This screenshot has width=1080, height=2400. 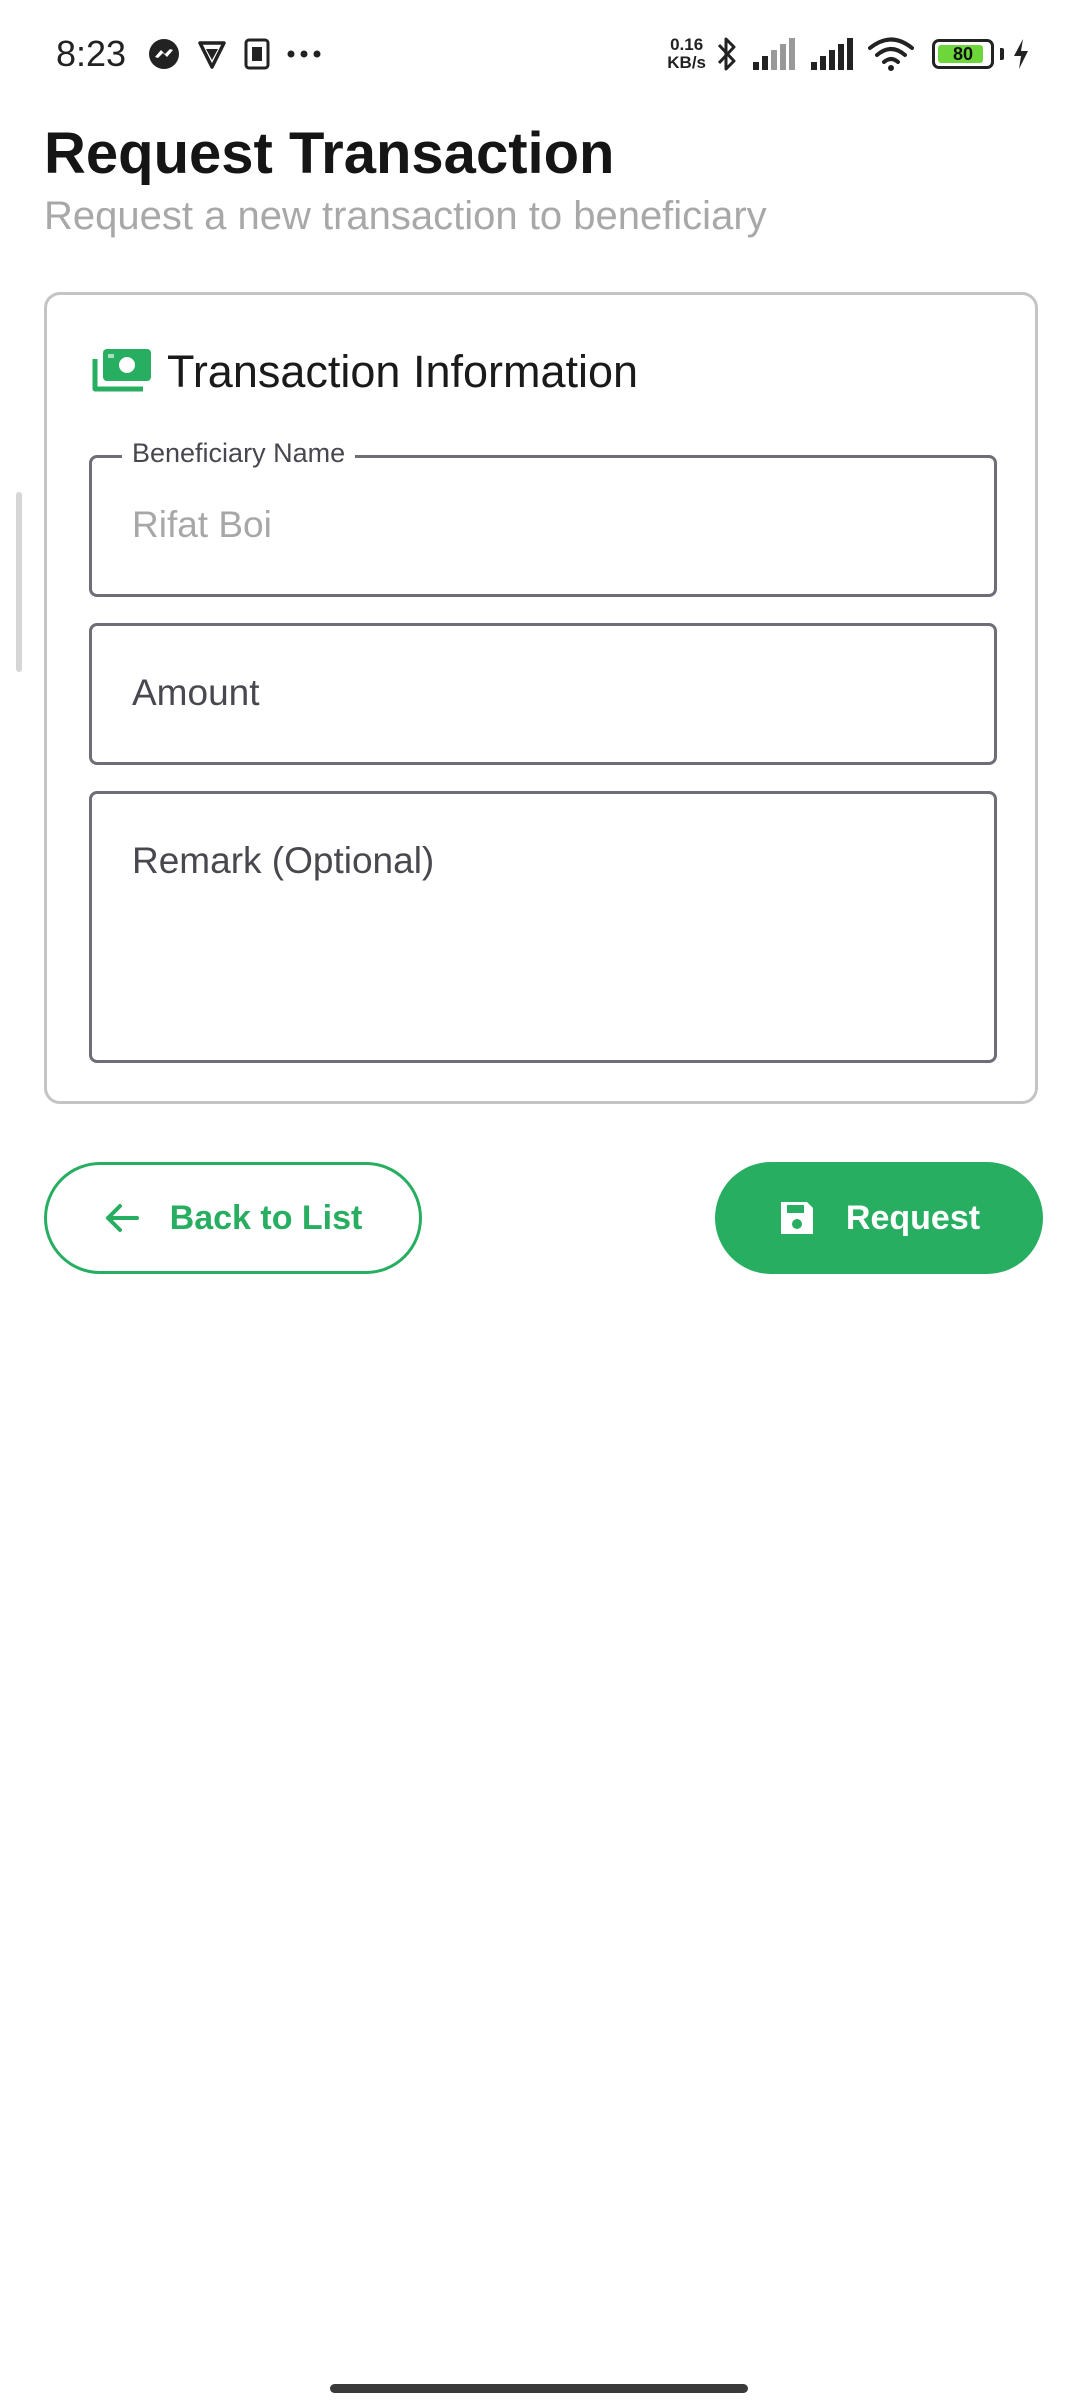 What do you see at coordinates (19, 582) in the screenshot?
I see `scroll-indicator` at bounding box center [19, 582].